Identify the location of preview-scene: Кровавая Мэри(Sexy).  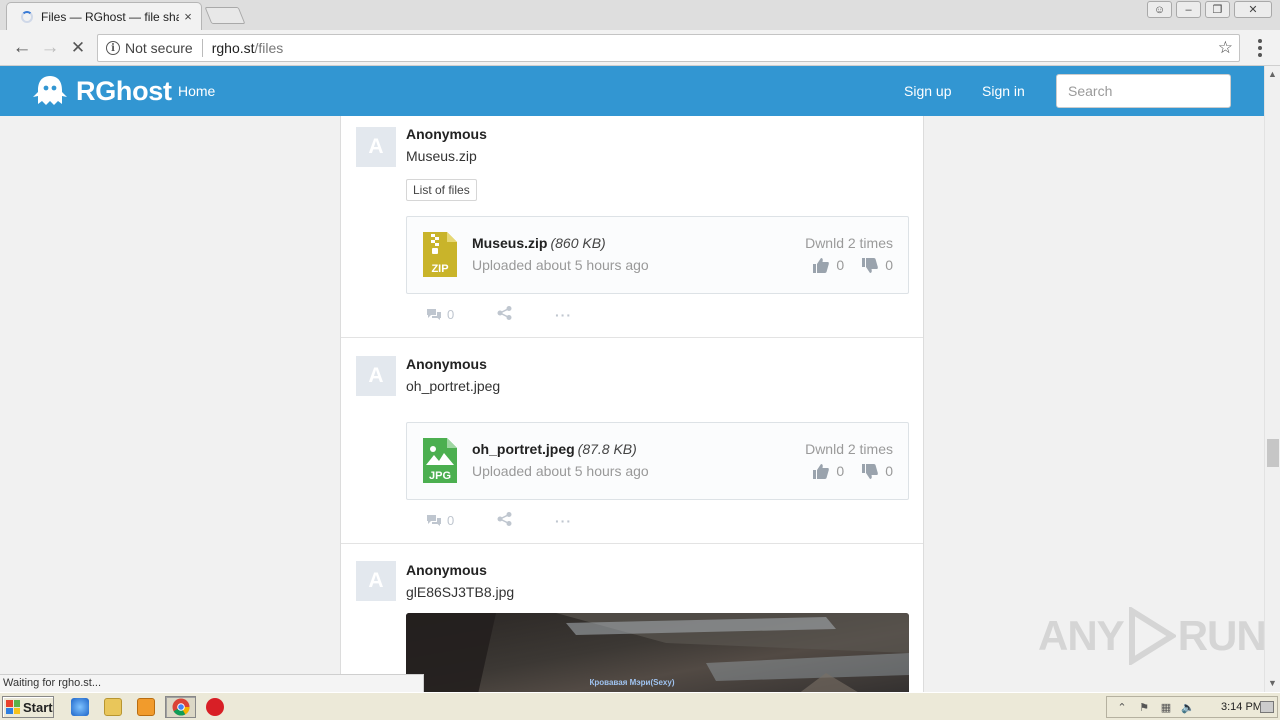
(657, 652).